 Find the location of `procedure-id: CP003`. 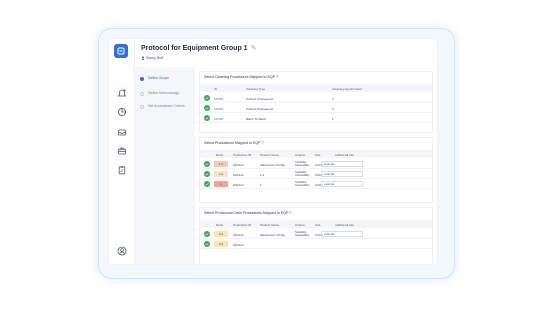

procedure-id: CP003 is located at coordinates (218, 119).